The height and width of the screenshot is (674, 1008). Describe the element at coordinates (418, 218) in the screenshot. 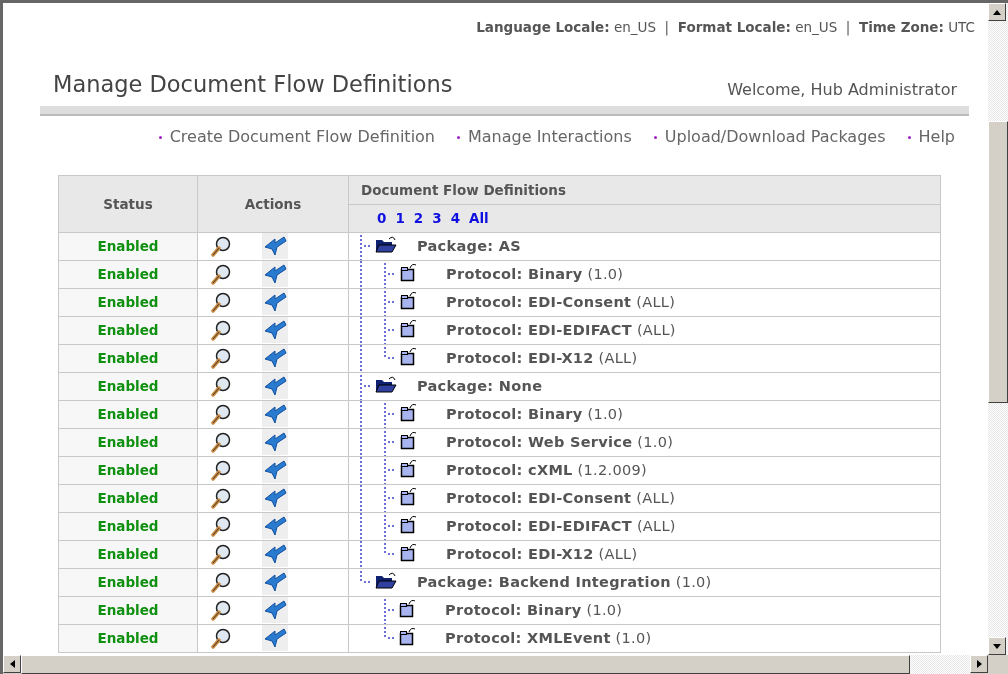

I see `page-link: 2` at that location.